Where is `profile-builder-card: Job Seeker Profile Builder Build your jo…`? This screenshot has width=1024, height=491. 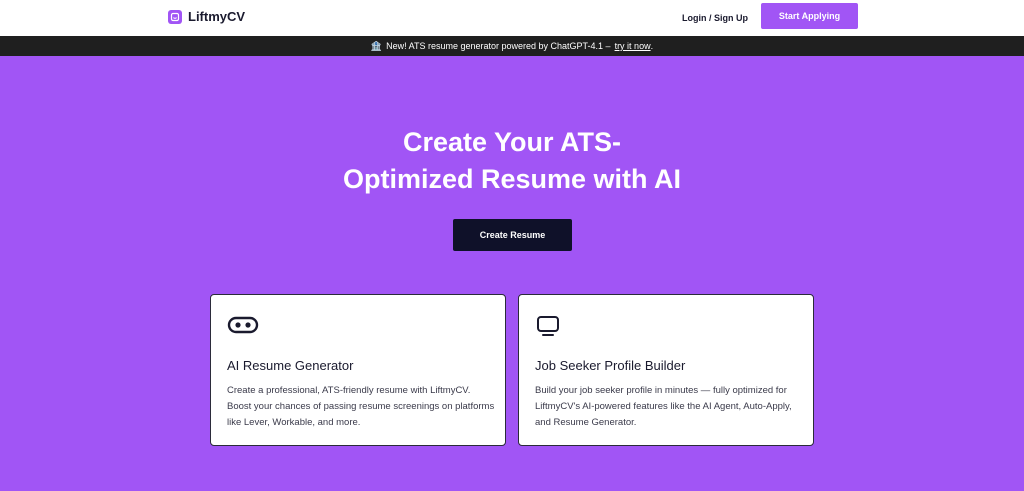
profile-builder-card: Job Seeker Profile Builder Build your jo… is located at coordinates (666, 370).